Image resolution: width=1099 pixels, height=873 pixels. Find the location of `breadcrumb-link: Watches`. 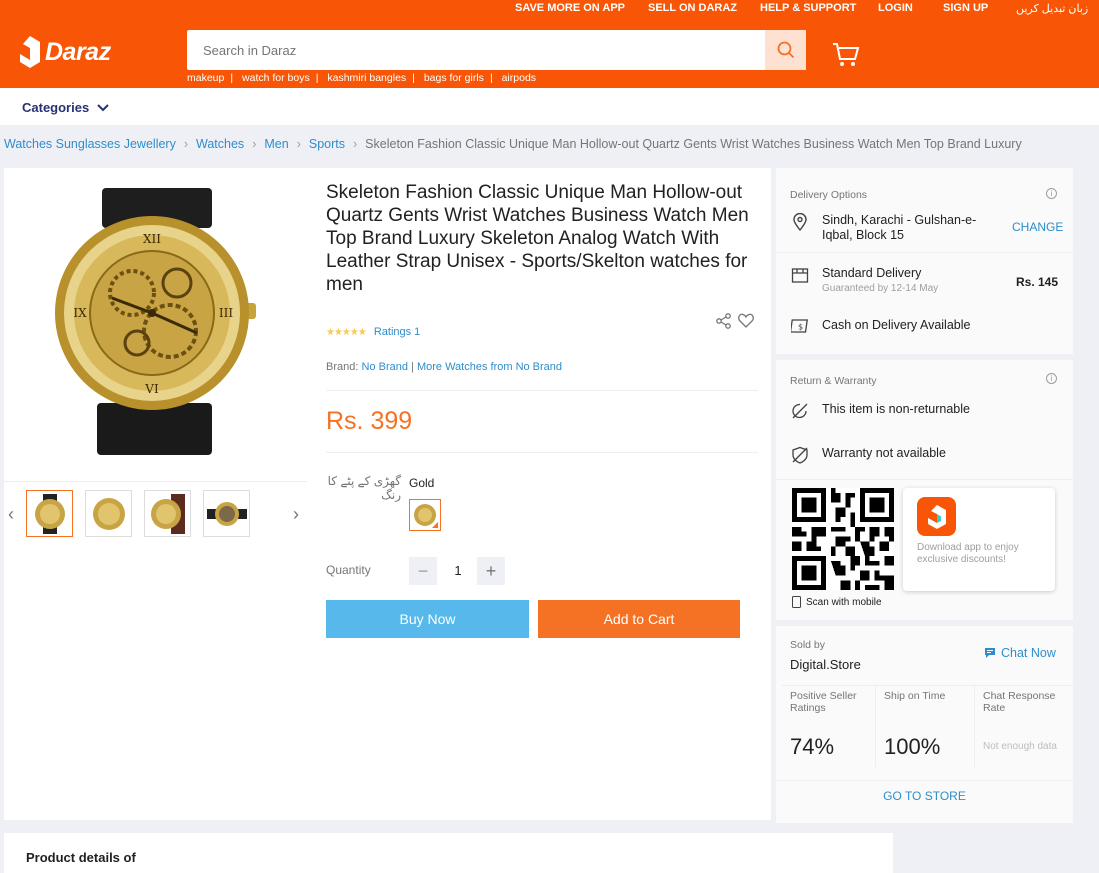

breadcrumb-link: Watches is located at coordinates (220, 144).